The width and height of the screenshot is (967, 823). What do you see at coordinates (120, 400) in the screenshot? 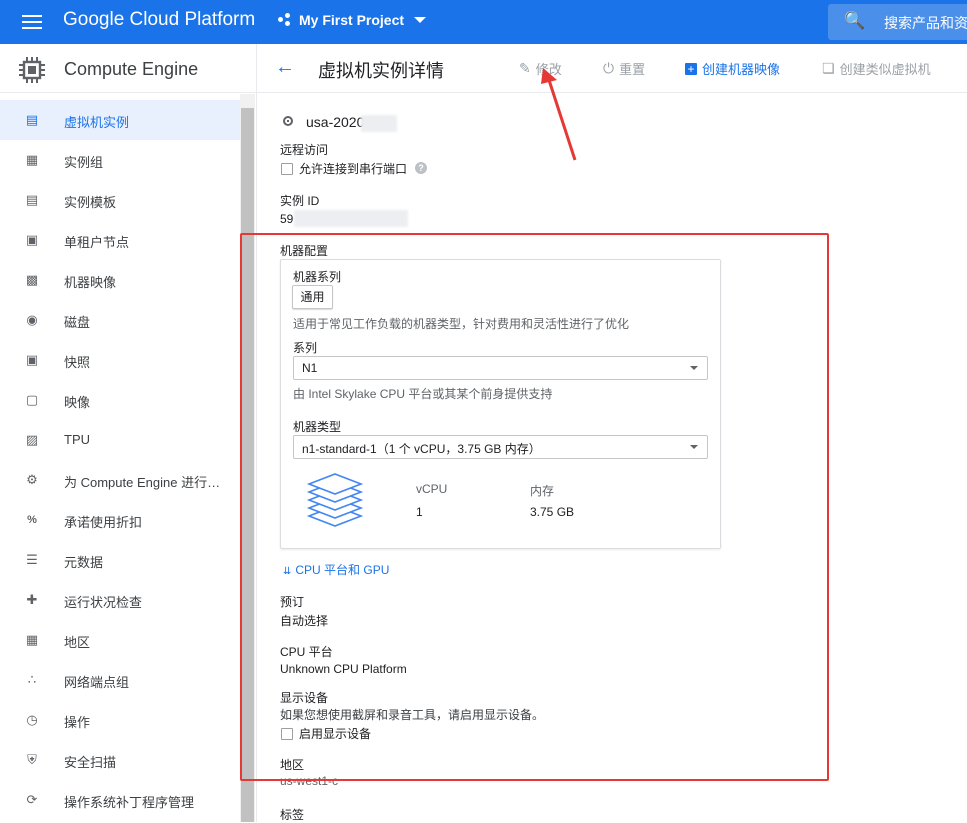
I see `sidebar-item-images: ▢ 映像` at bounding box center [120, 400].